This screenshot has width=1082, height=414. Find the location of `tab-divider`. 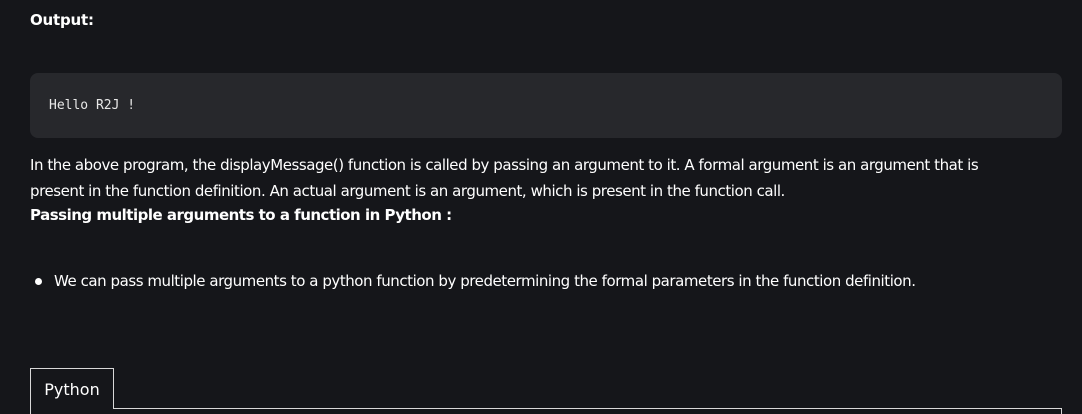

tab-divider is located at coordinates (546, 408).